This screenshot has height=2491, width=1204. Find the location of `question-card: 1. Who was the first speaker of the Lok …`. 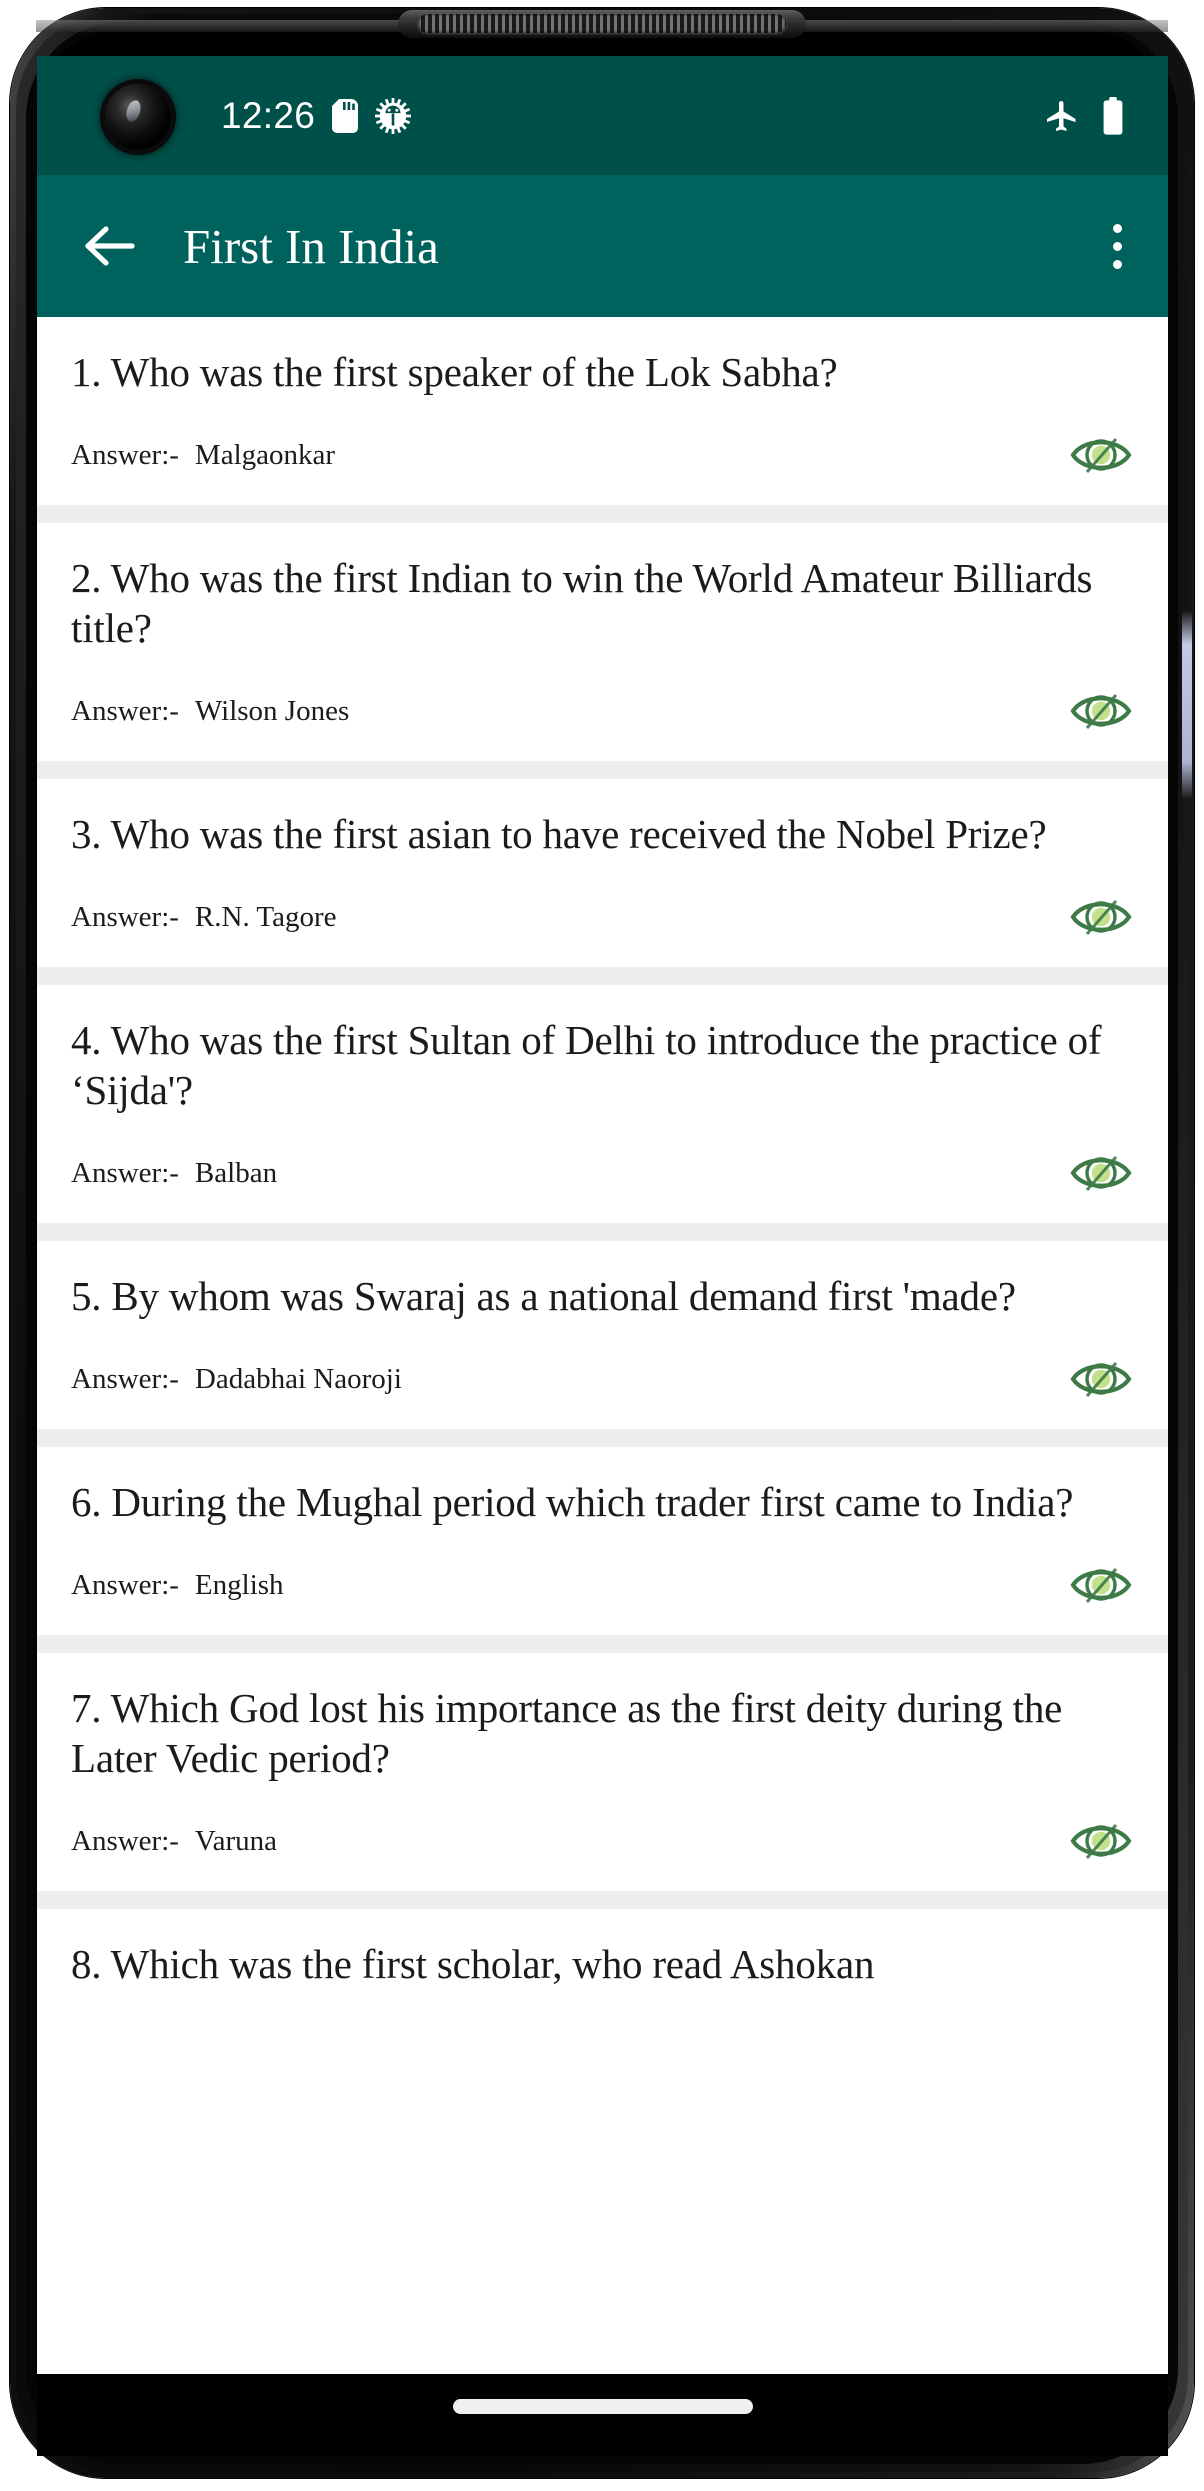

question-card: 1. Who was the first speaker of the Lok … is located at coordinates (602, 411).